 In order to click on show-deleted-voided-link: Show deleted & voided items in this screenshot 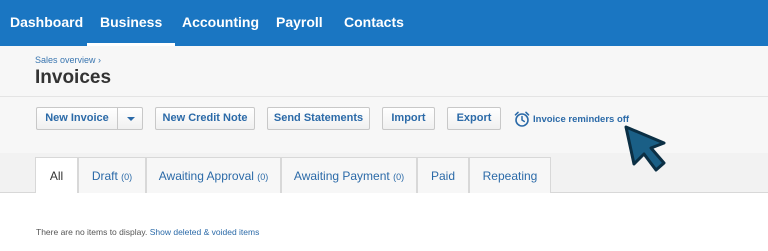, I will do `click(205, 232)`.